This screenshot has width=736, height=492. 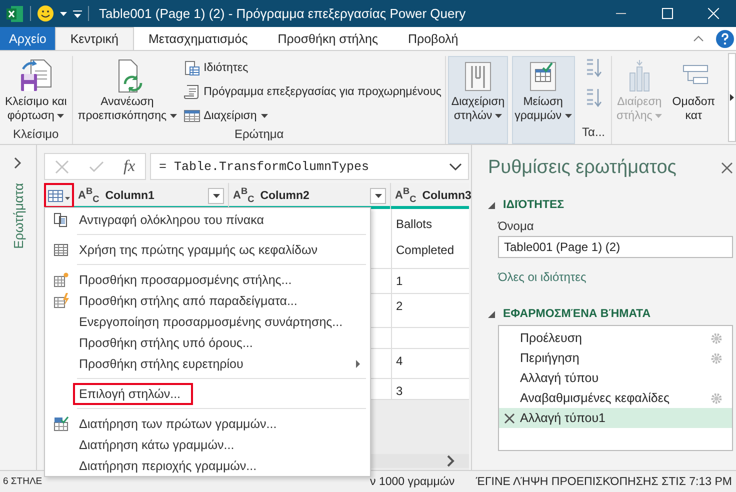 What do you see at coordinates (259, 135) in the screenshot?
I see `group-label: Ερώτημα` at bounding box center [259, 135].